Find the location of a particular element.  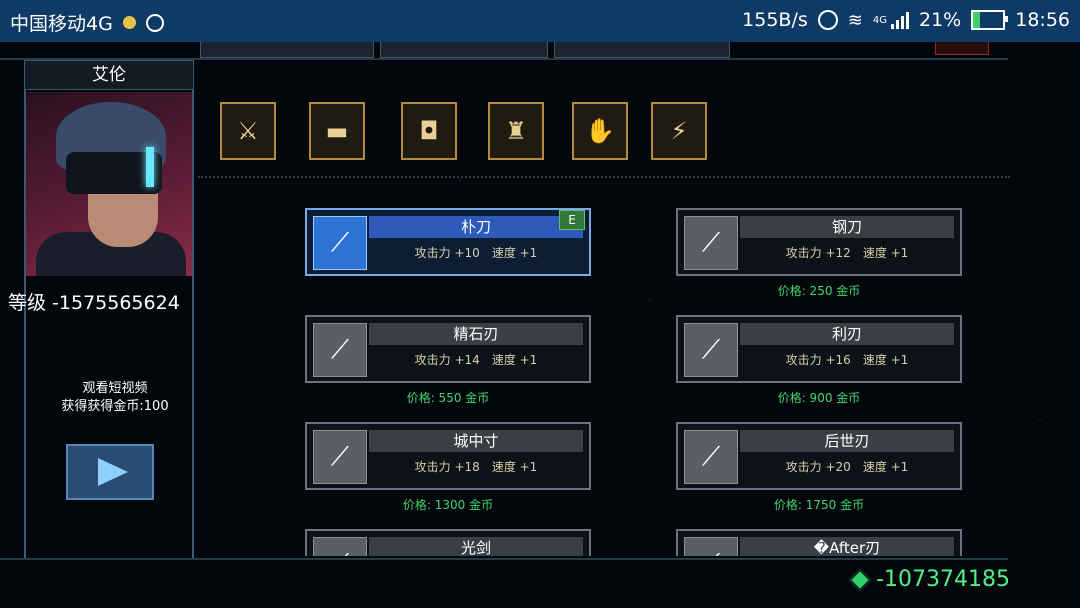

item-name: 朴刀 is located at coordinates (476, 227).